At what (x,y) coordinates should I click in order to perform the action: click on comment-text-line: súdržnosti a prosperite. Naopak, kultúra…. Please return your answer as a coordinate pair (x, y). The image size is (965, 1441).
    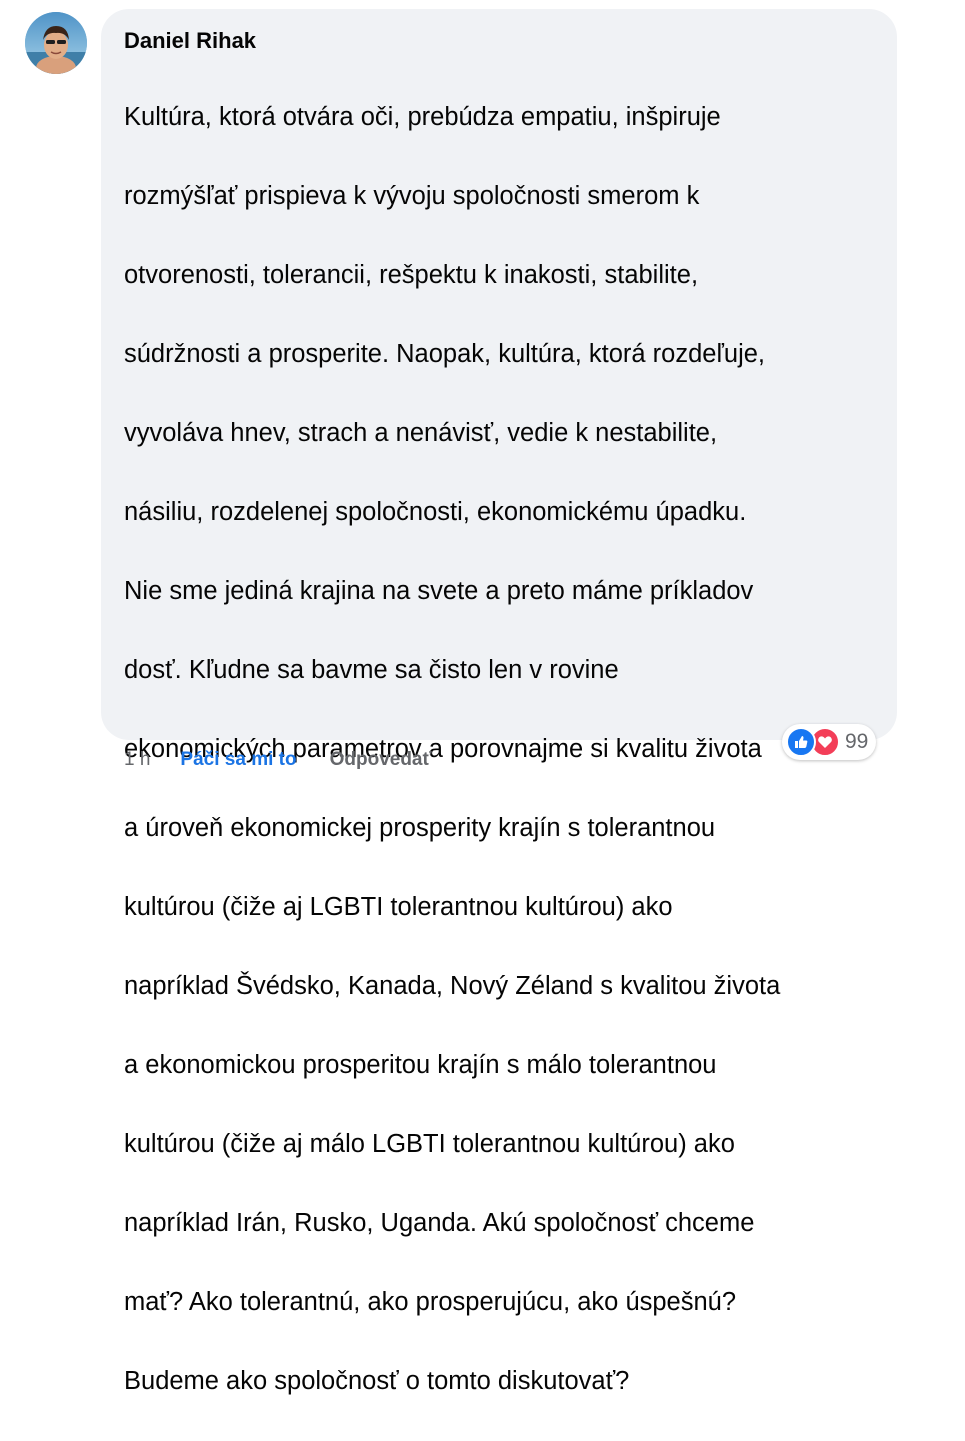
    Looking at the image, I should click on (445, 353).